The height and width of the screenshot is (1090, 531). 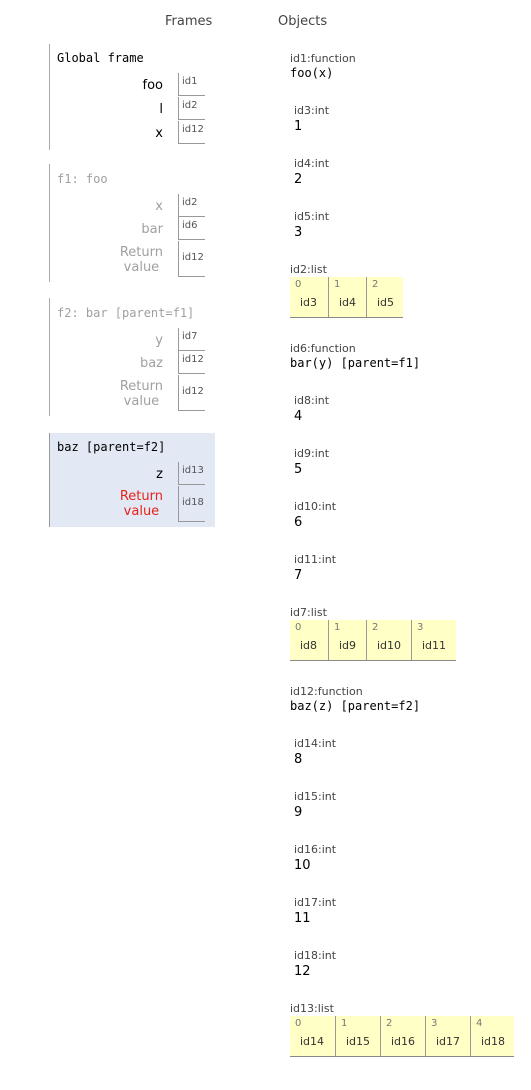 What do you see at coordinates (312, 163) in the screenshot?
I see `object-id4-label: id4:int` at bounding box center [312, 163].